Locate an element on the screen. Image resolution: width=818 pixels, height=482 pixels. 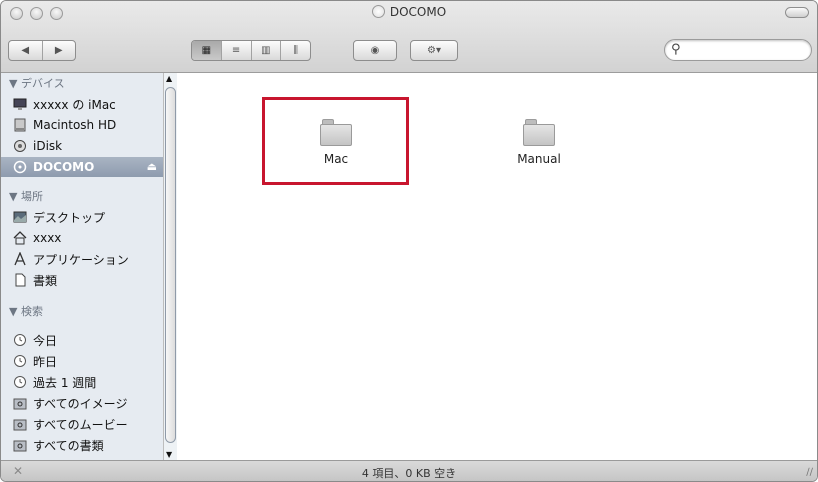
sidebar-scrollbar: ▲ ▼ is located at coordinates (170, 266).